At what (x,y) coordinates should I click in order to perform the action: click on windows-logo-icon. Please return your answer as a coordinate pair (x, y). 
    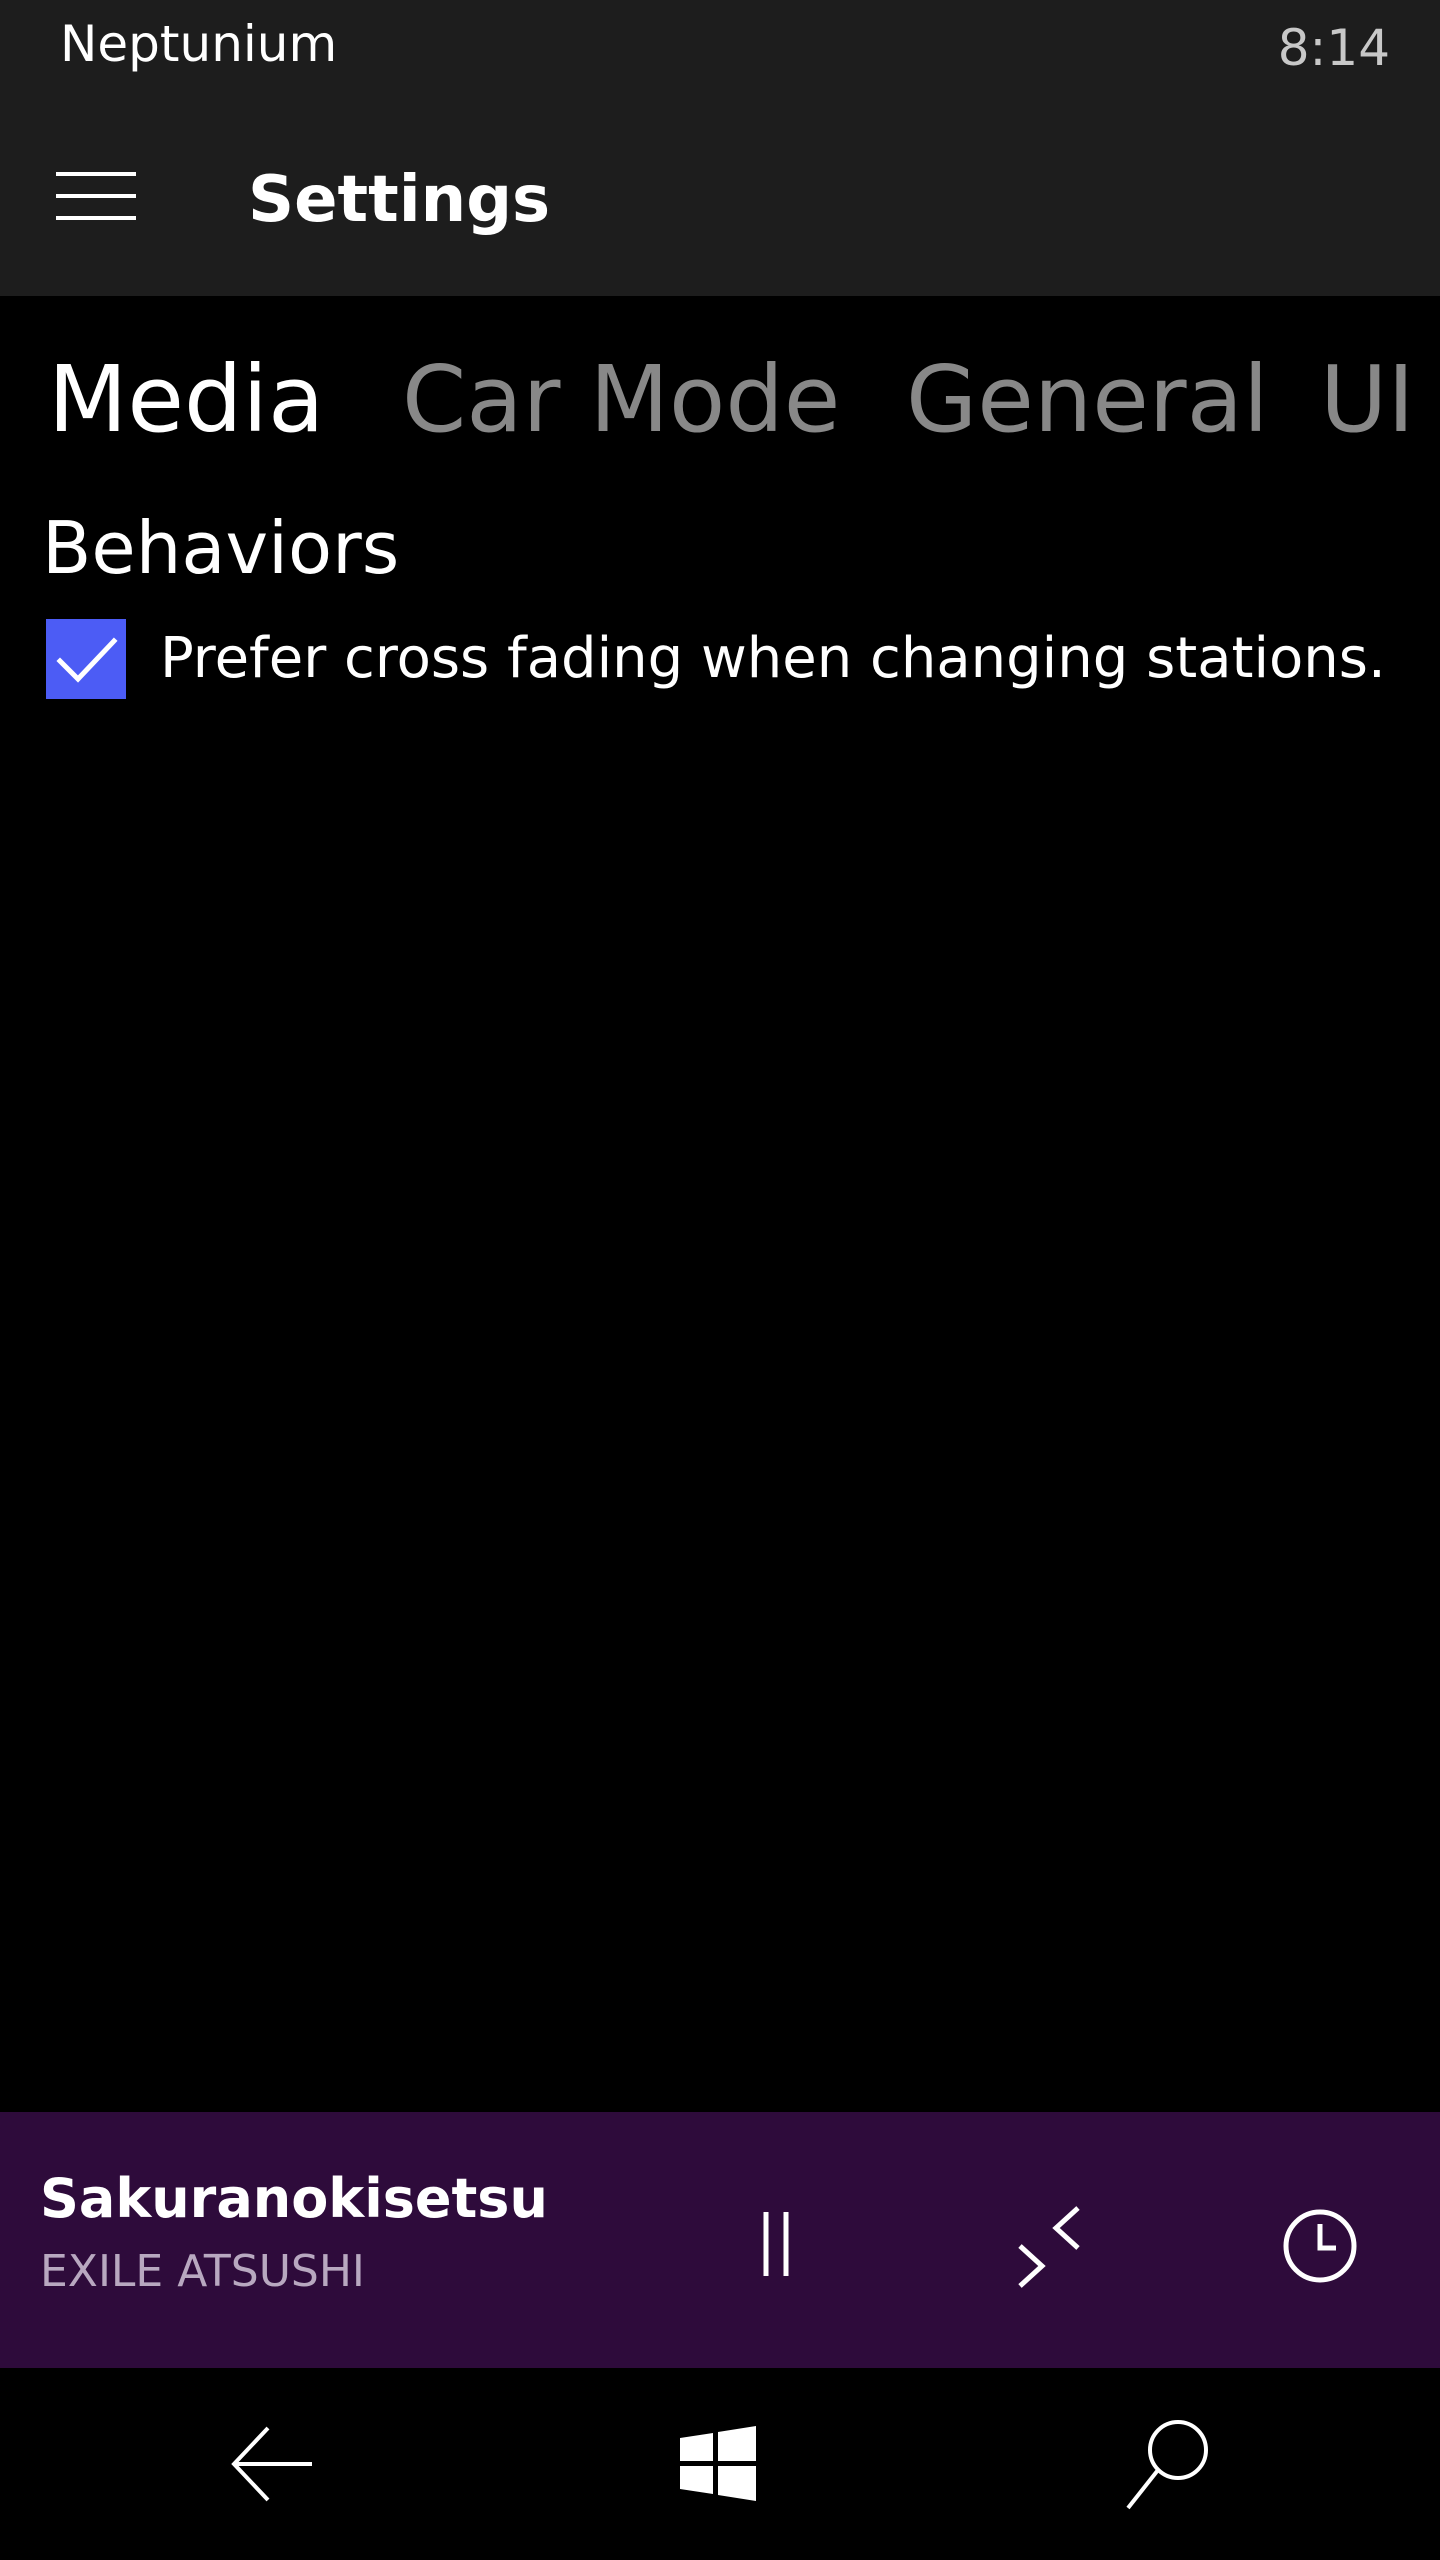
    Looking at the image, I should click on (718, 2463).